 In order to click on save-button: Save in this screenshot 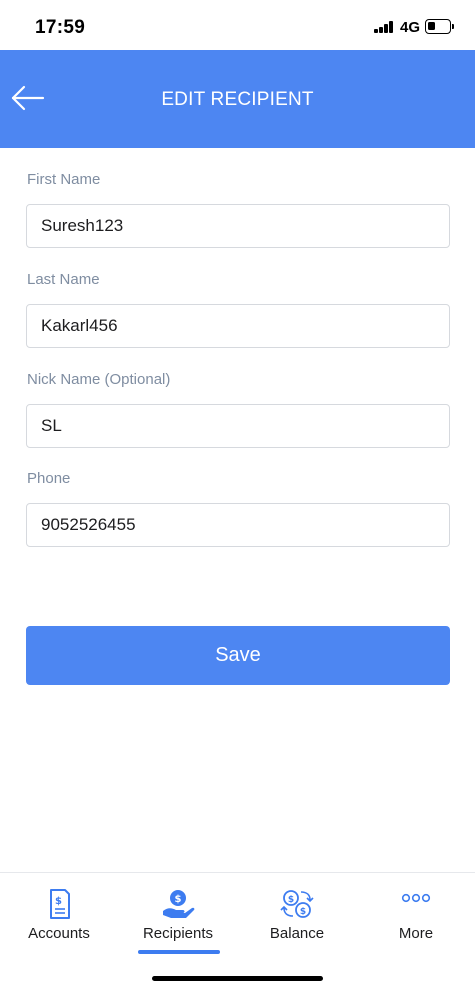, I will do `click(238, 655)`.